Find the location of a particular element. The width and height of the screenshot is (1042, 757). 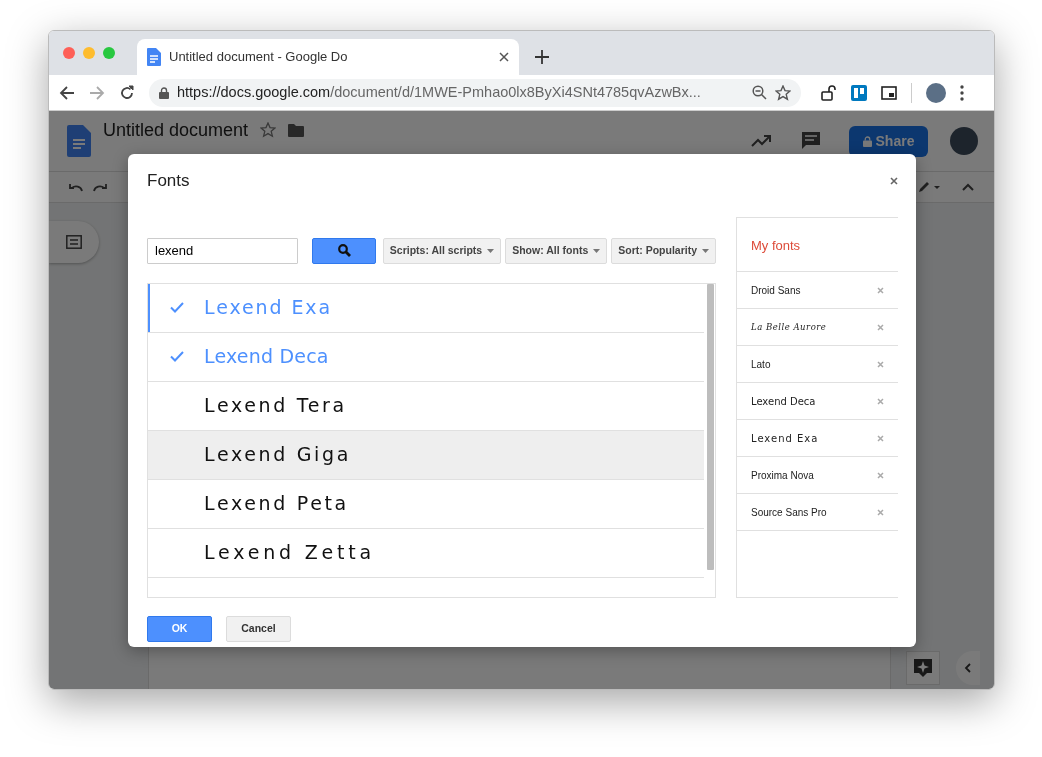

folder-icon is located at coordinates (296, 130).